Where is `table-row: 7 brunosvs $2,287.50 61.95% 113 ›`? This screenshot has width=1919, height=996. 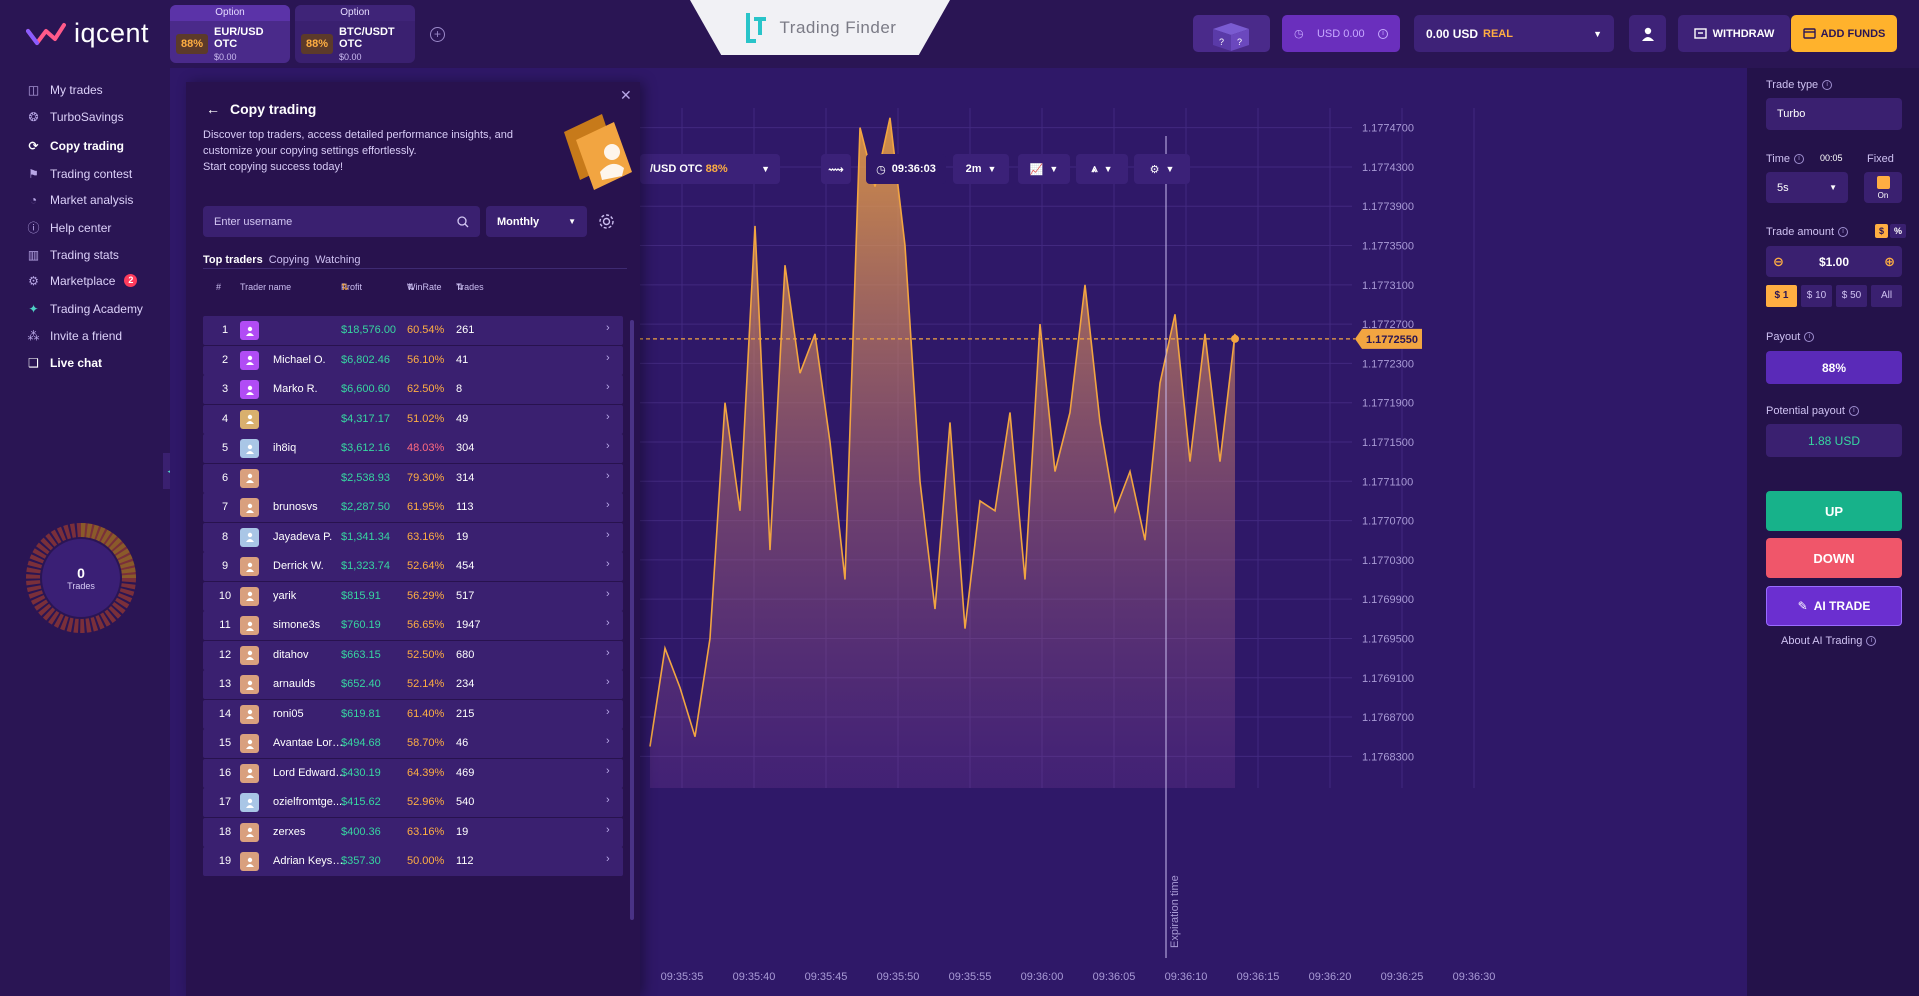
table-row: 7 brunosvs $2,287.50 61.95% 113 › is located at coordinates (413, 507).